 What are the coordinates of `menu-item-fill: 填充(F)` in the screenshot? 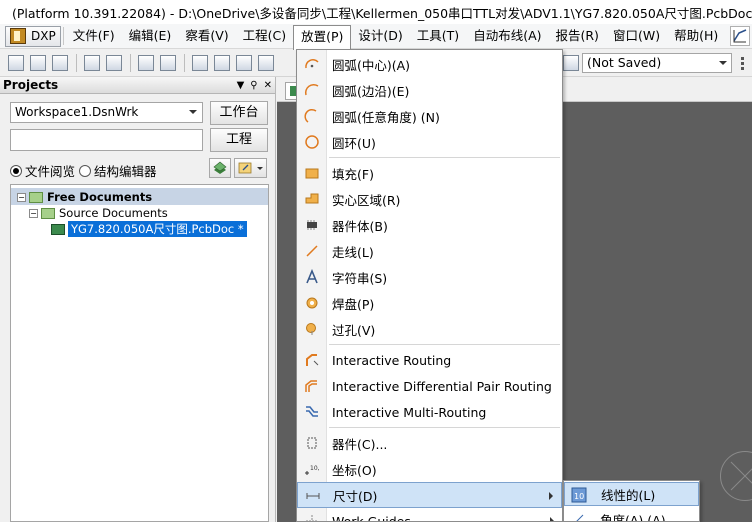 It's located at (429, 173).